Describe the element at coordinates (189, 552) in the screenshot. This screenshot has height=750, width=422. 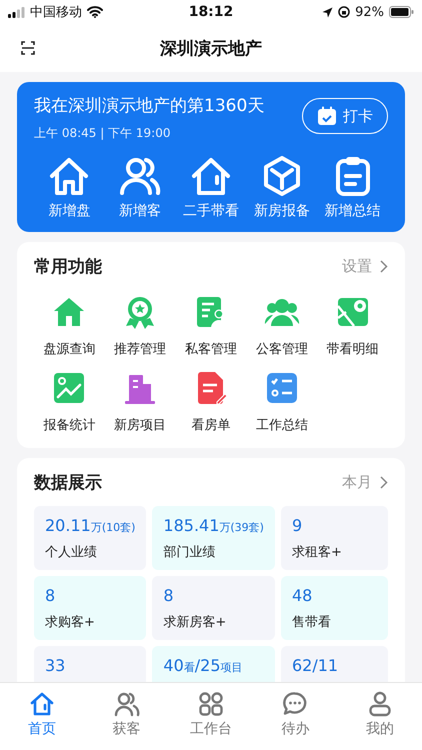
I see `stat-label: 部门业绩` at that location.